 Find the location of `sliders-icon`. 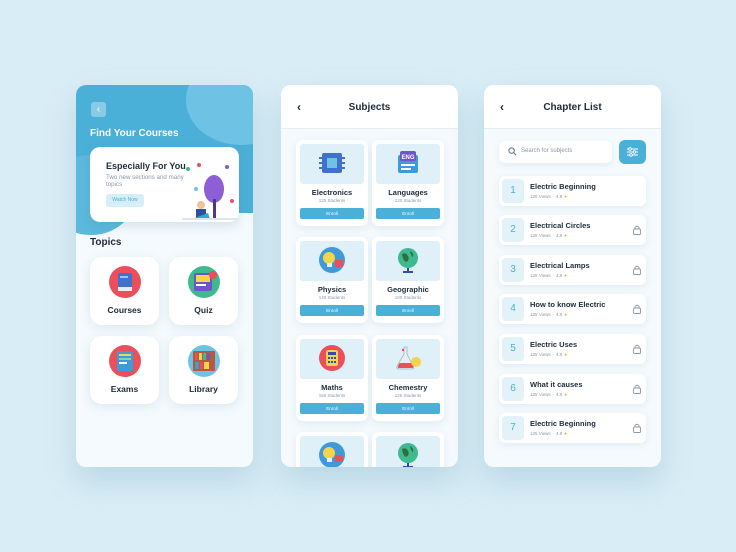

sliders-icon is located at coordinates (632, 152).